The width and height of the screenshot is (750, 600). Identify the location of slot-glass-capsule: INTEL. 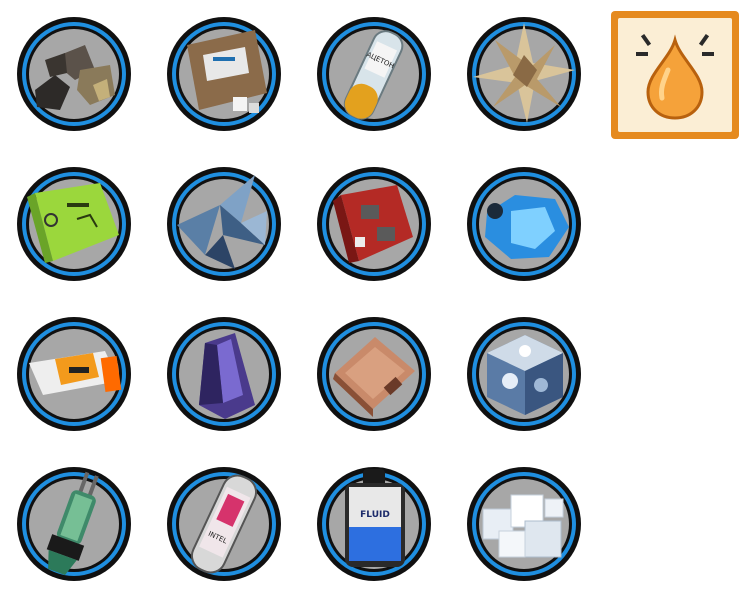
(224, 524).